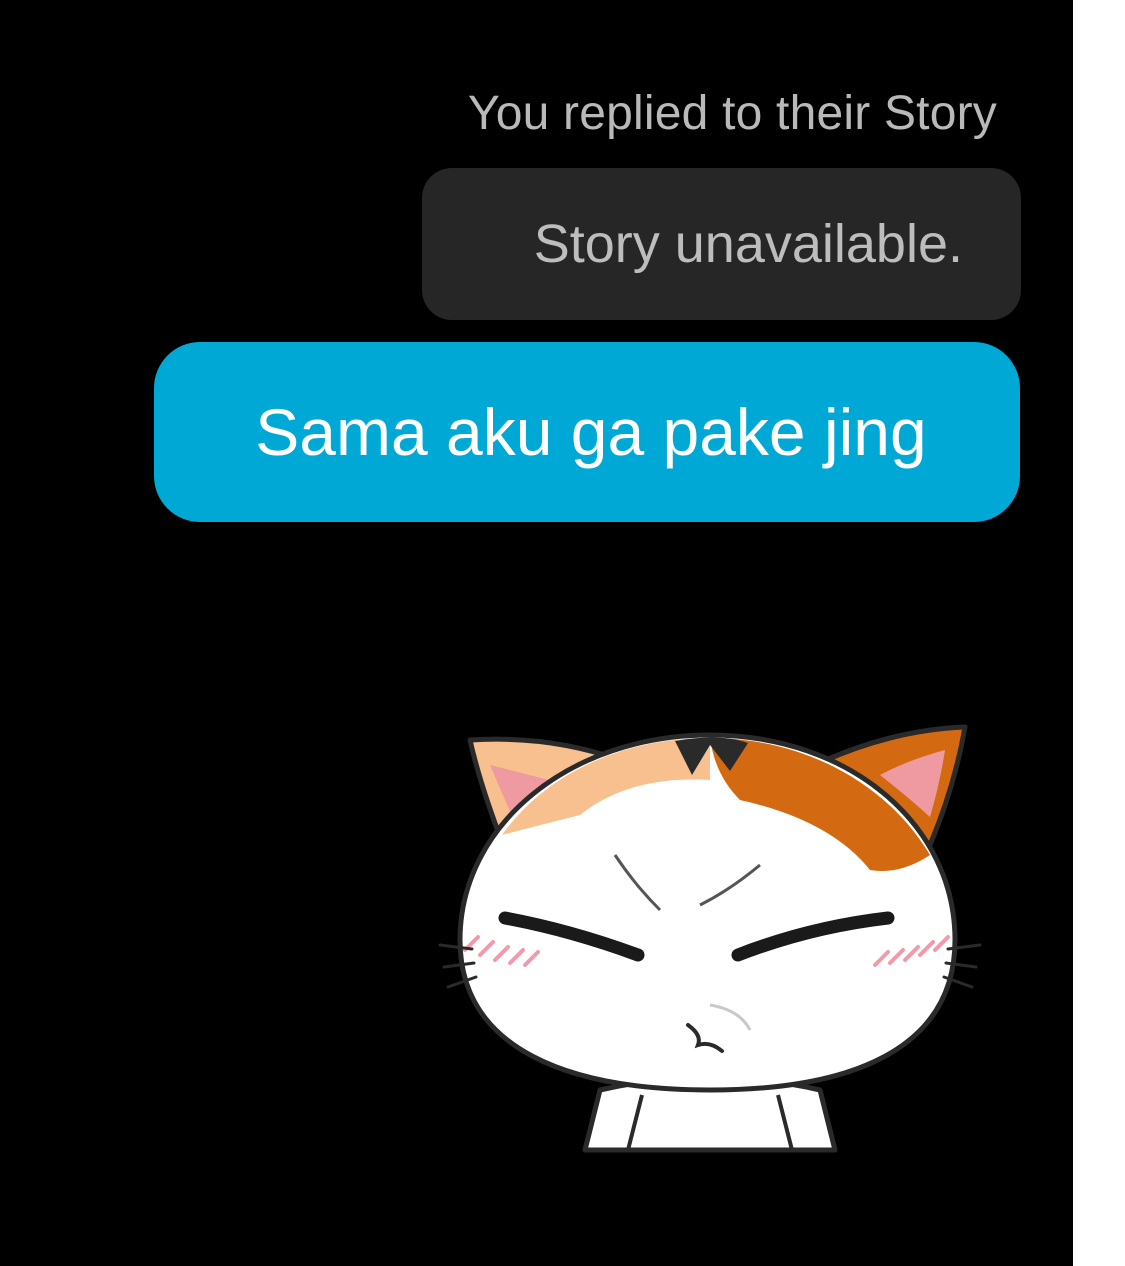 The image size is (1125, 1266). Describe the element at coordinates (732, 113) in the screenshot. I see `story-reply-caption: You replied to their Story` at that location.